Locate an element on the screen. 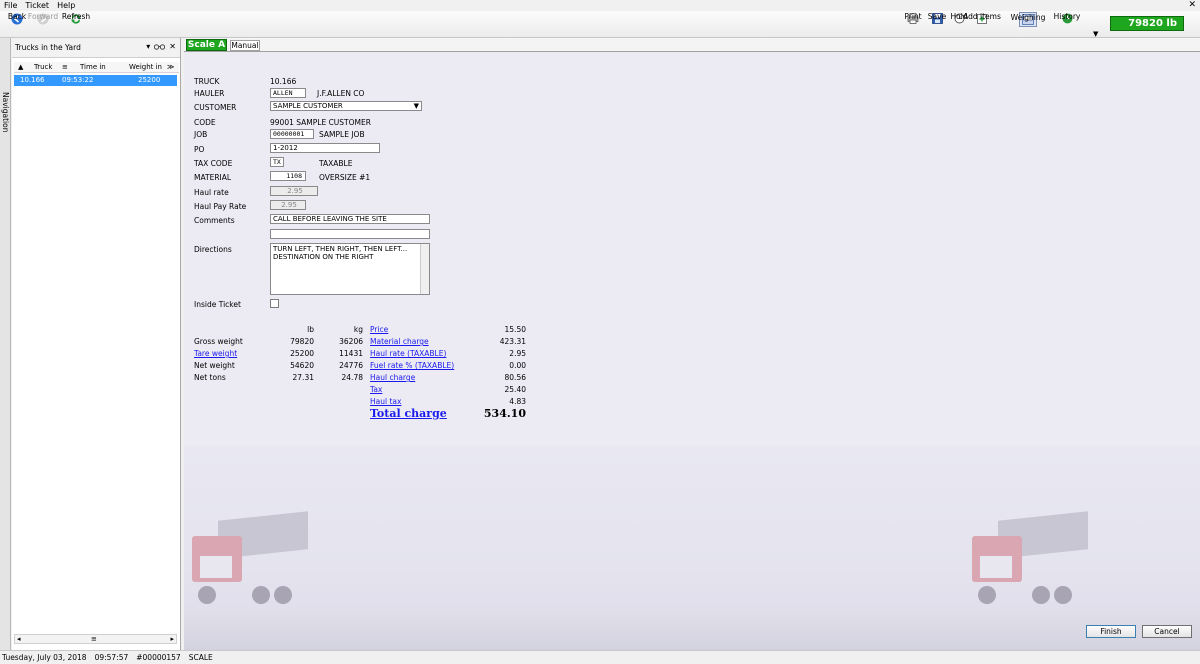 The width and height of the screenshot is (1200, 664). tab-manual: Manual is located at coordinates (245, 45).